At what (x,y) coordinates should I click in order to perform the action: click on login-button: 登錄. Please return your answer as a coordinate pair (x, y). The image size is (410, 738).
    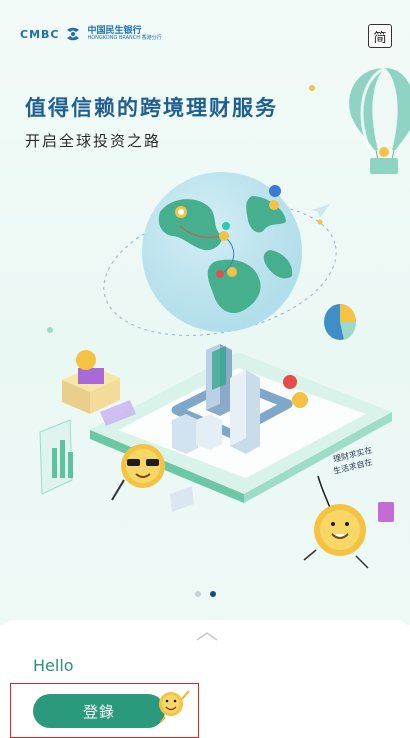
    Looking at the image, I should click on (99, 711).